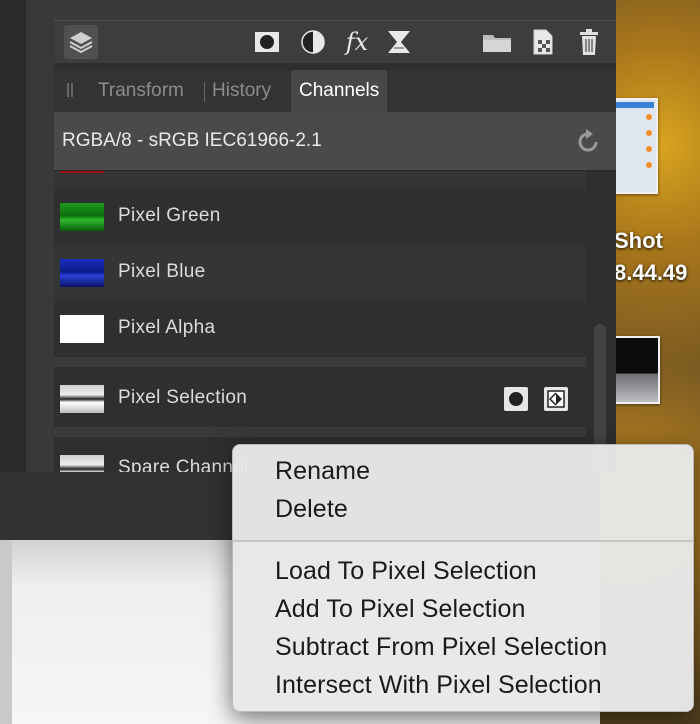 The width and height of the screenshot is (700, 724). I want to click on tab-transform: Transform, so click(141, 91).